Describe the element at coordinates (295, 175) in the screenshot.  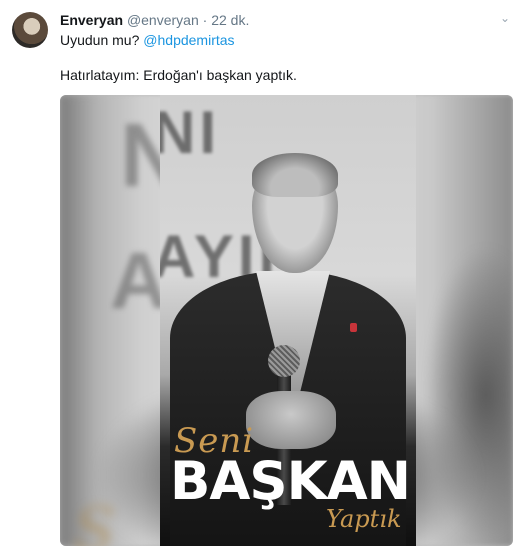
I see `person-hair` at that location.